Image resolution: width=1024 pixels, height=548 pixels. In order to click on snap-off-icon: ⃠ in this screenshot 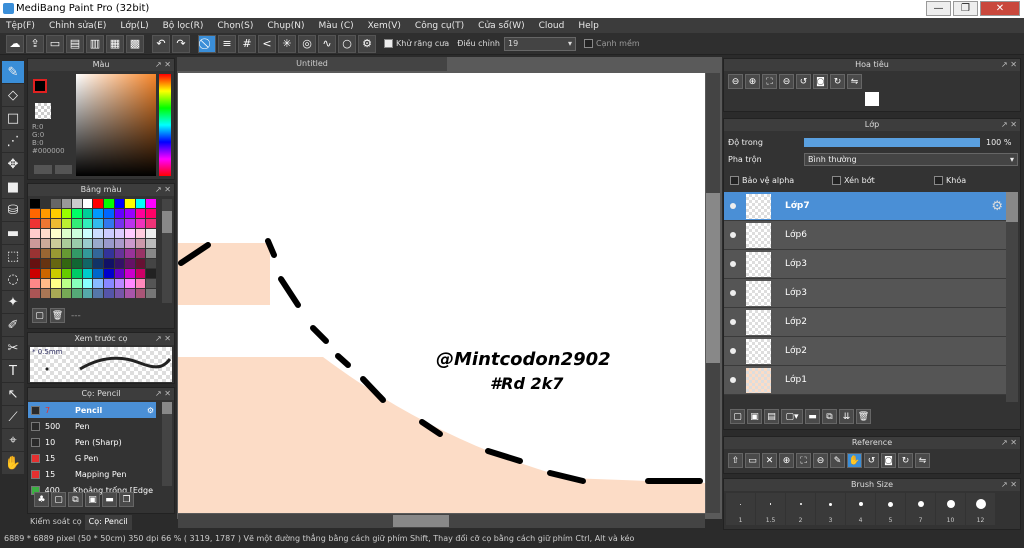, I will do `click(207, 43)`.